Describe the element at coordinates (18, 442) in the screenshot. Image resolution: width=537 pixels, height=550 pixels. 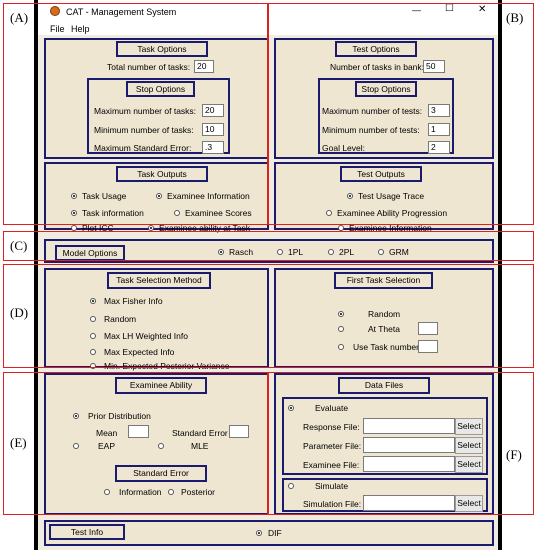
I see `label-e: (E)` at that location.